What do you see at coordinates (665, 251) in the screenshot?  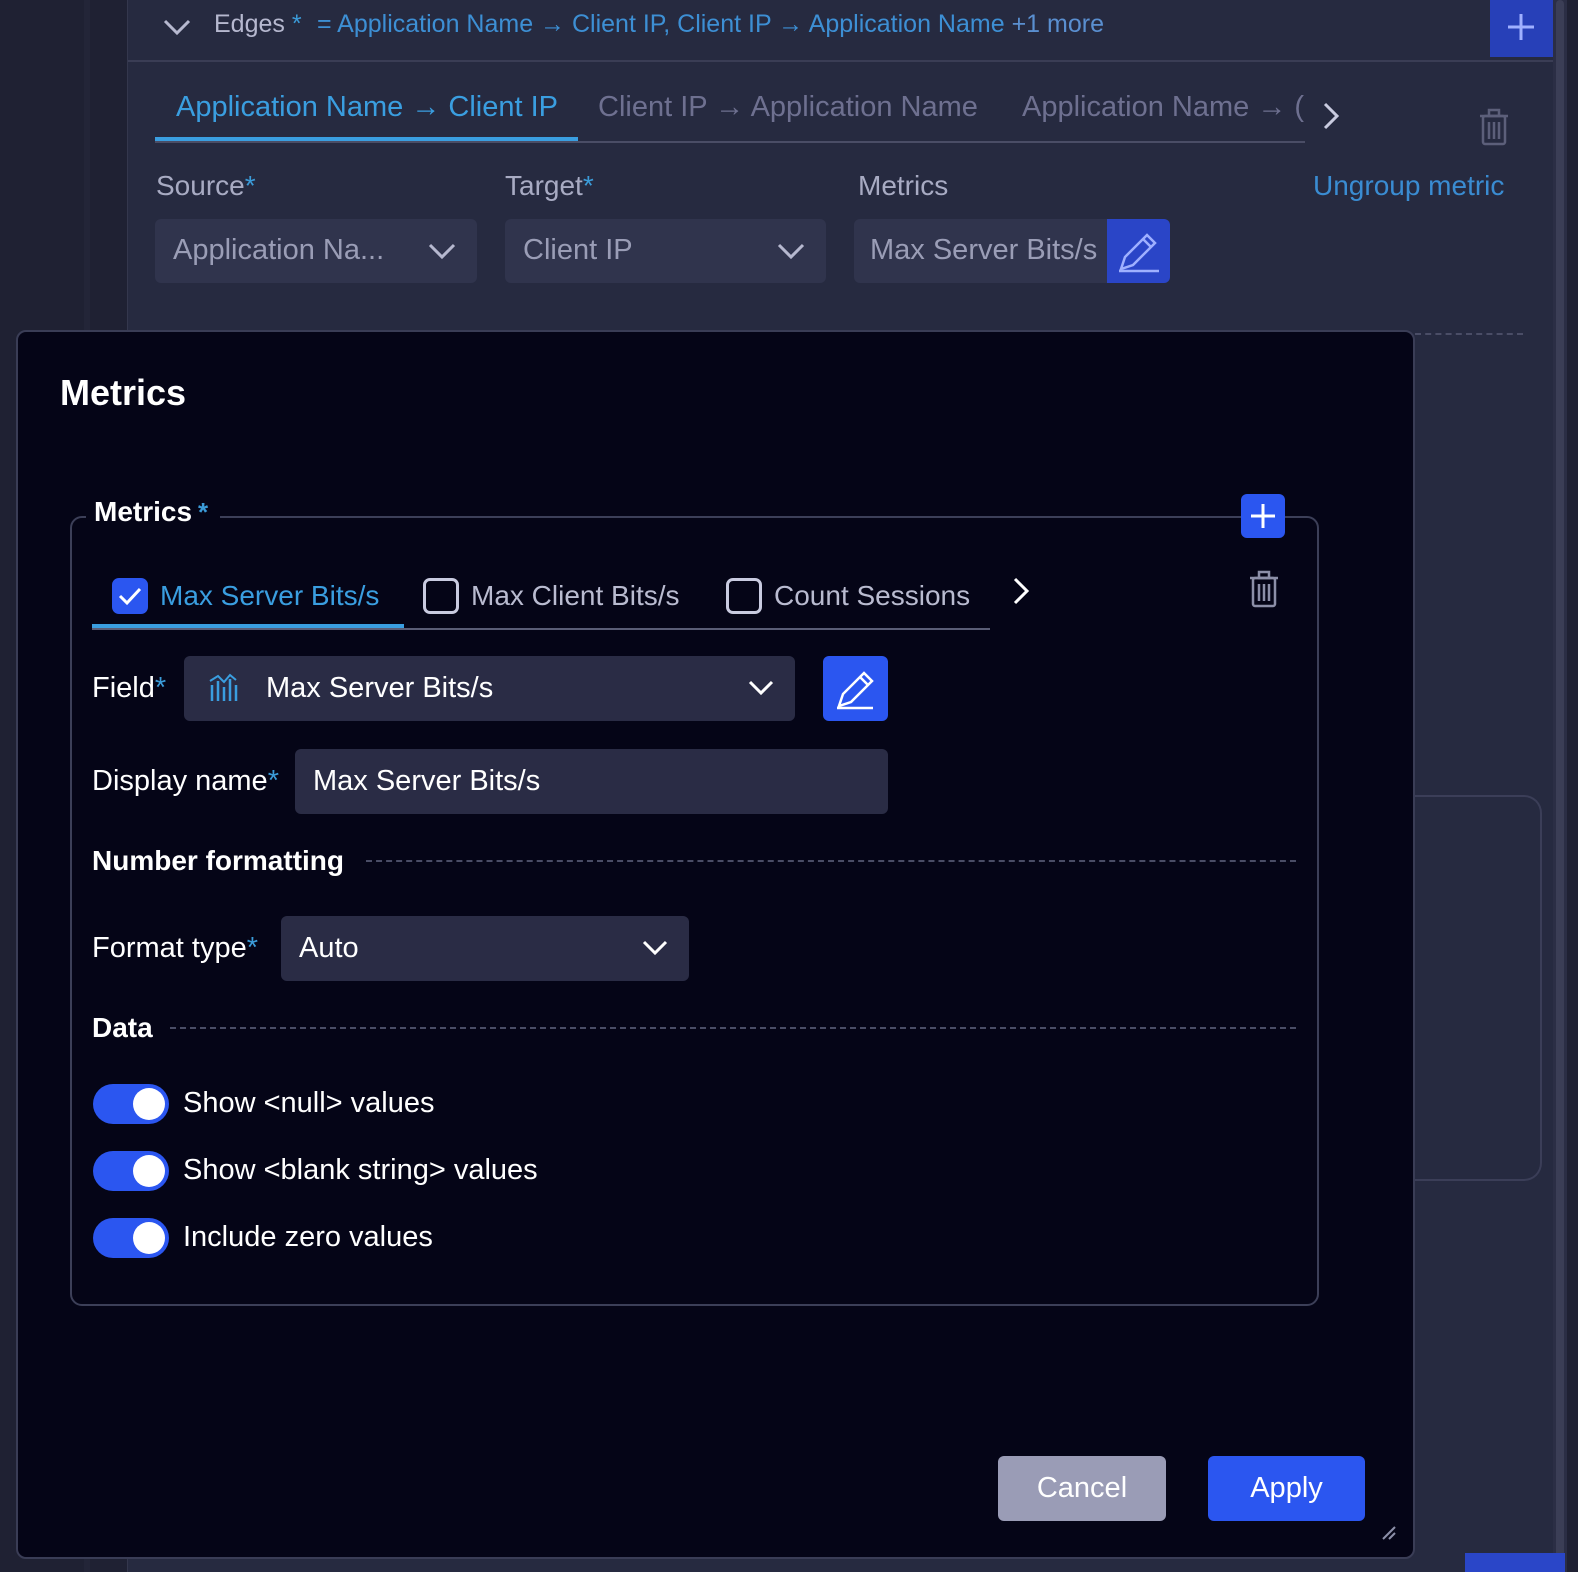 I see `target-select: Client IP` at bounding box center [665, 251].